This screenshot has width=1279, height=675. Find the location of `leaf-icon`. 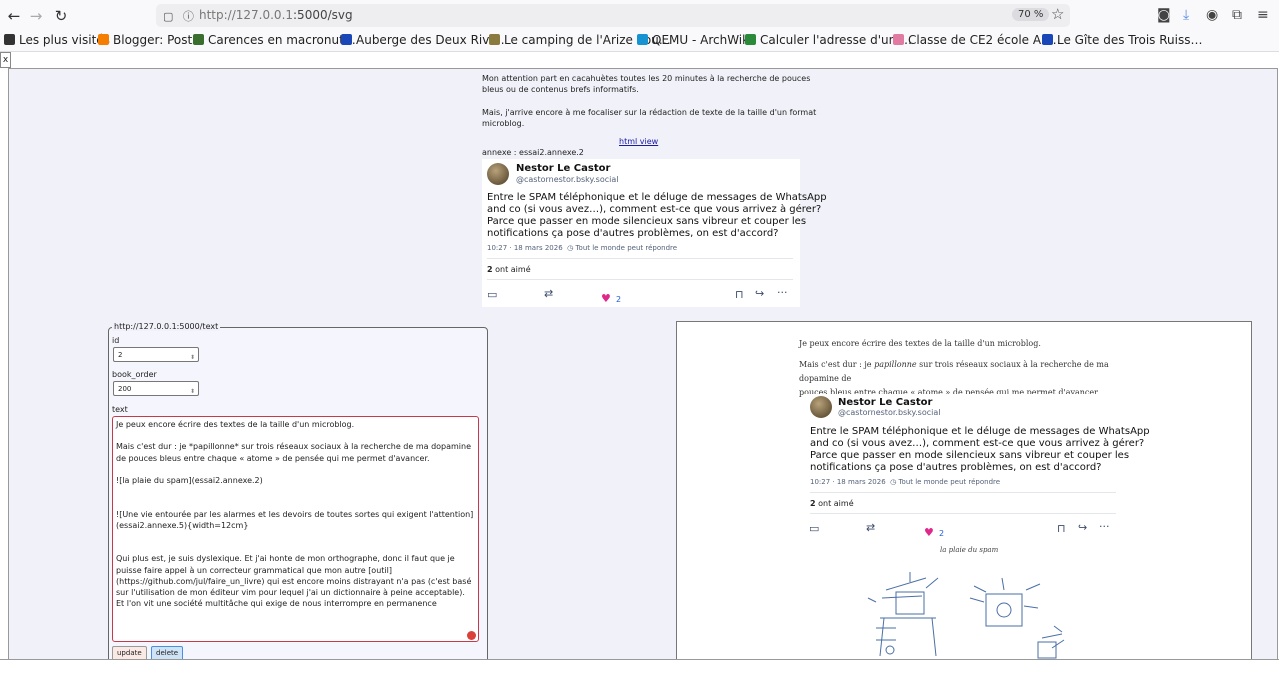

leaf-icon is located at coordinates (198, 39).